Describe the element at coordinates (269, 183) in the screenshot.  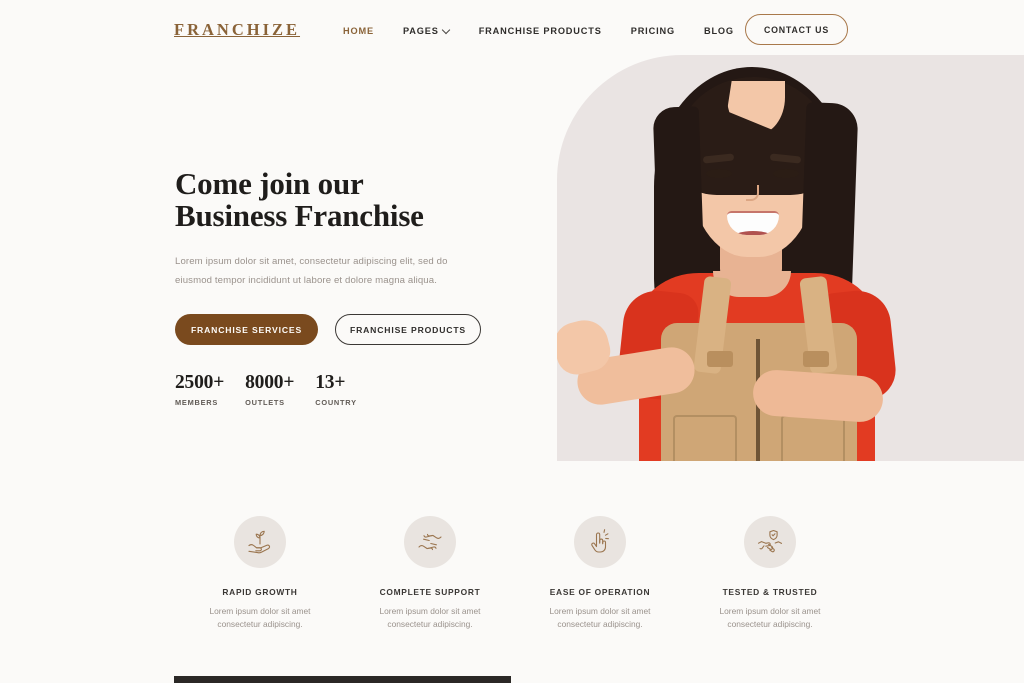
I see `hero-title-line-1: Come join our` at that location.